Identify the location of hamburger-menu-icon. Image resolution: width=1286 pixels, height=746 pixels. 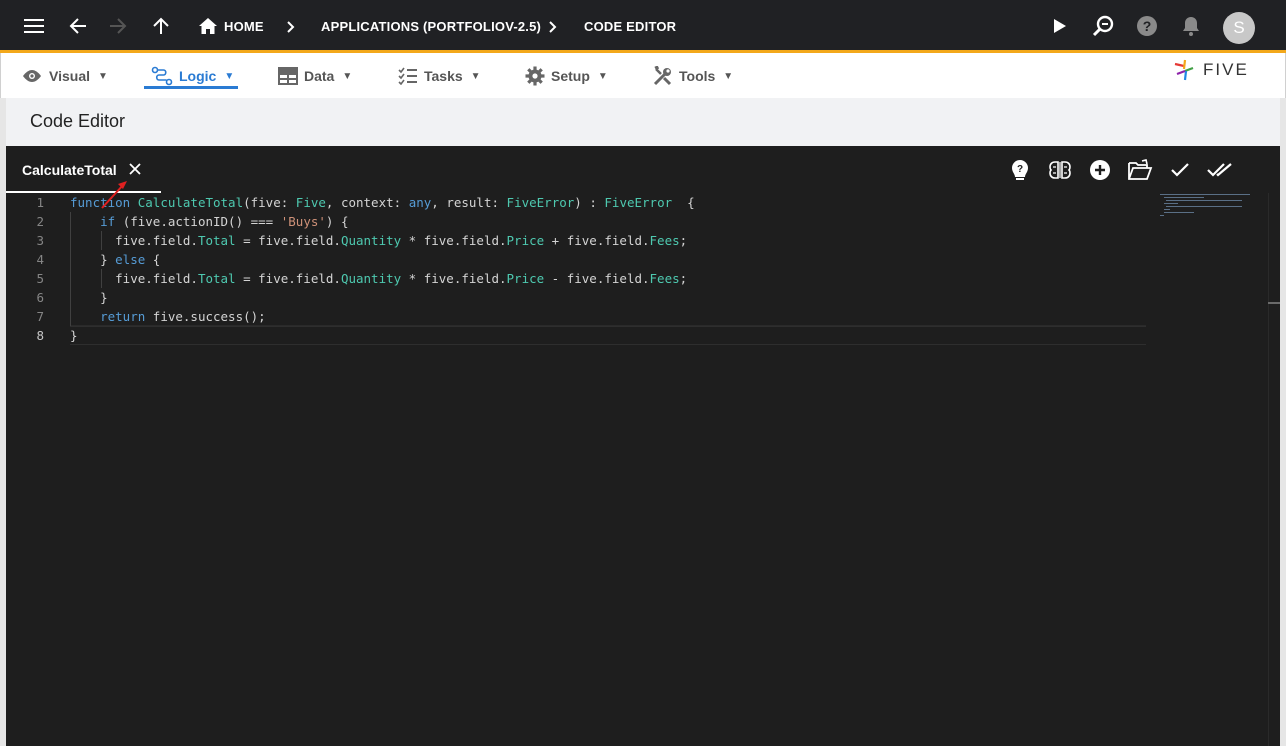
(34, 26).